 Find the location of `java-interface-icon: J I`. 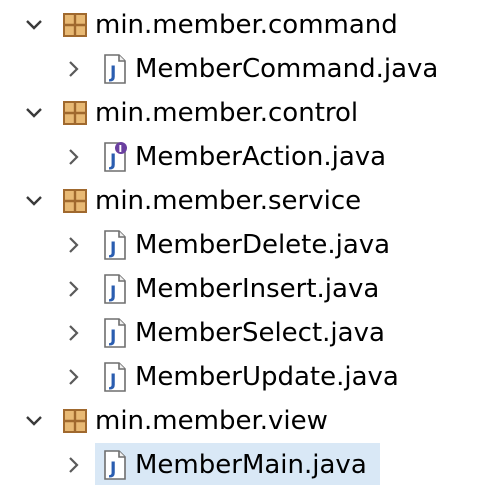

java-interface-icon: J I is located at coordinates (115, 157).